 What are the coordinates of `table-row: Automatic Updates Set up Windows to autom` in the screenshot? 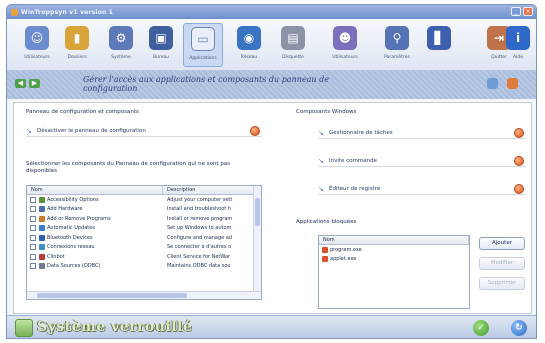 It's located at (144, 229).